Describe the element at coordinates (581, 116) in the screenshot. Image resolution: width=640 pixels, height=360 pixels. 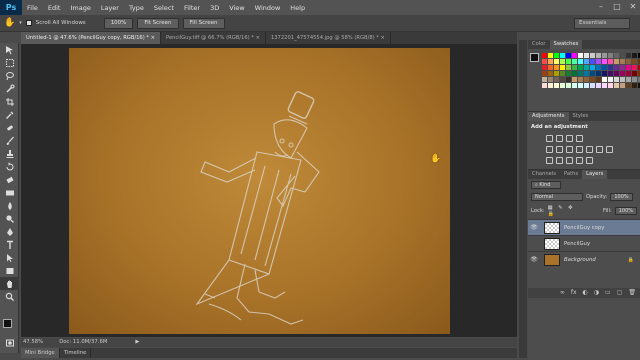
I see `tab-styles: Styles` at that location.